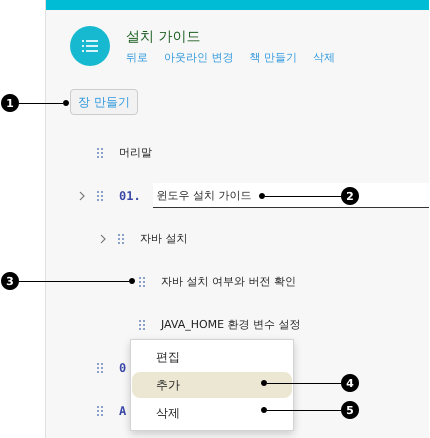 The height and width of the screenshot is (438, 430). I want to click on outline-item: JAVA_HOME 환경 변수 설정, so click(231, 324).